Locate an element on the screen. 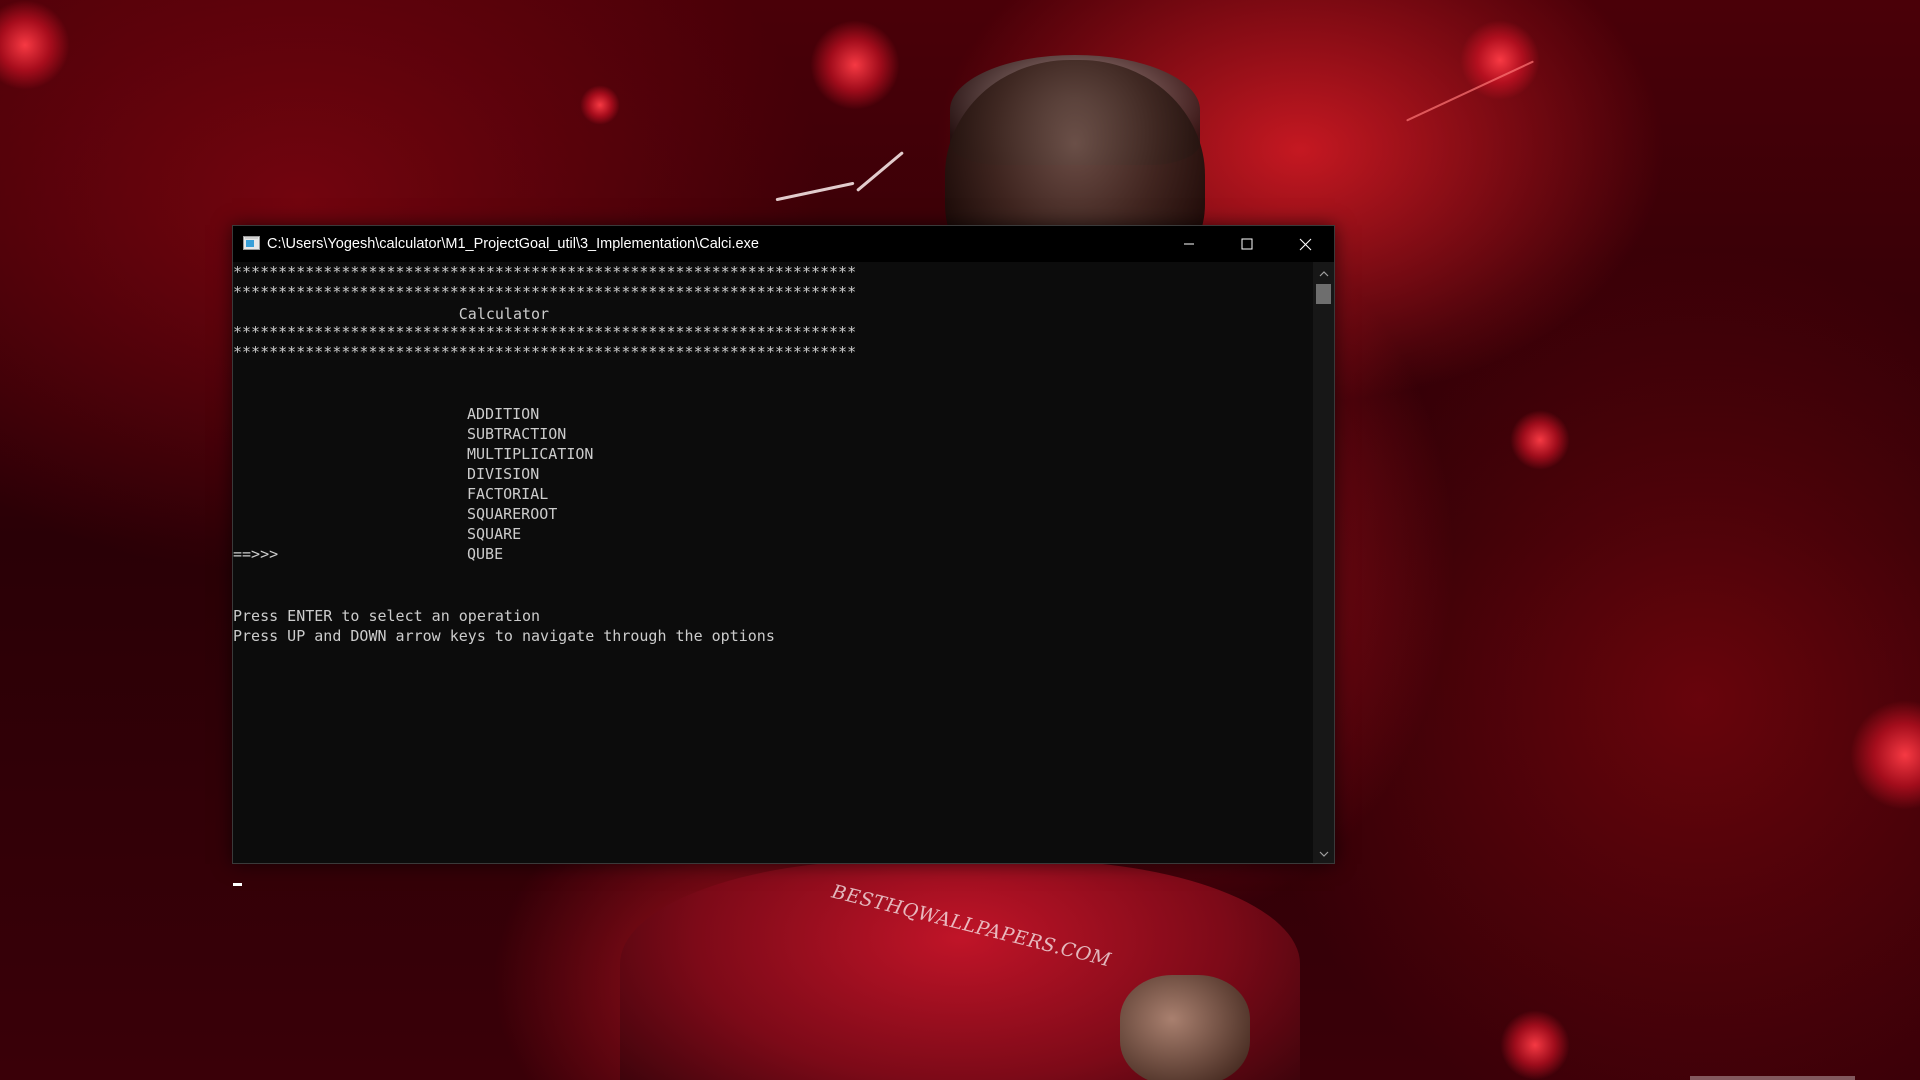 The width and height of the screenshot is (1920, 1080). menu-item-label: DIVISION is located at coordinates (503, 474).